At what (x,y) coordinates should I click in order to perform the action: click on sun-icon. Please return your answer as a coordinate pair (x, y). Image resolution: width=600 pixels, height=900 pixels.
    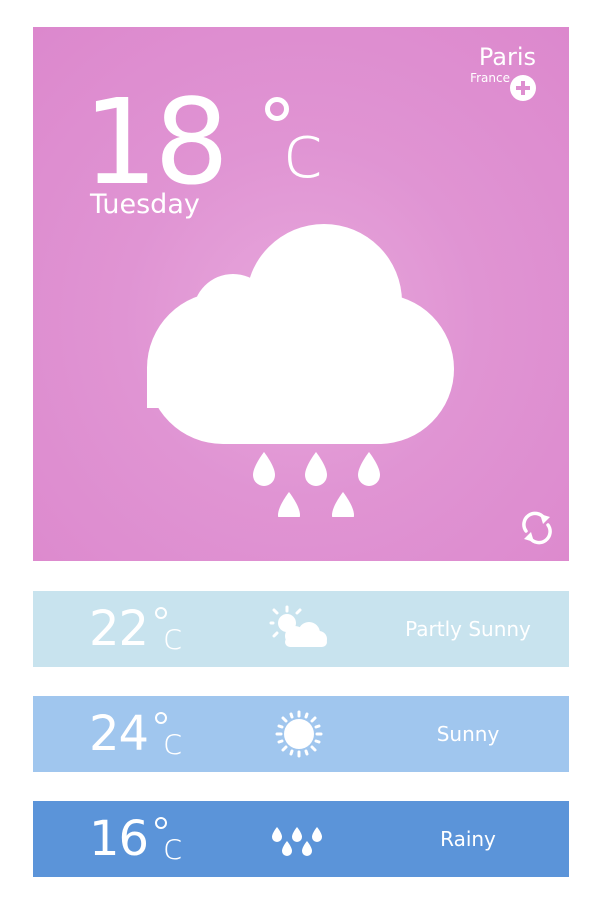
    Looking at the image, I should click on (299, 734).